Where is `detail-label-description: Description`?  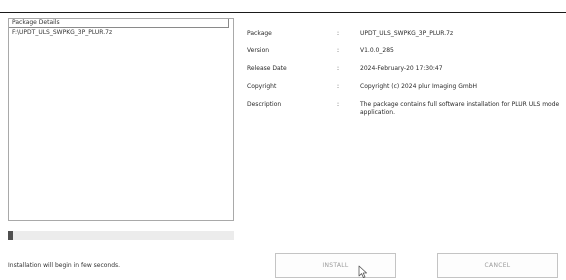
detail-label-description: Description is located at coordinates (264, 104).